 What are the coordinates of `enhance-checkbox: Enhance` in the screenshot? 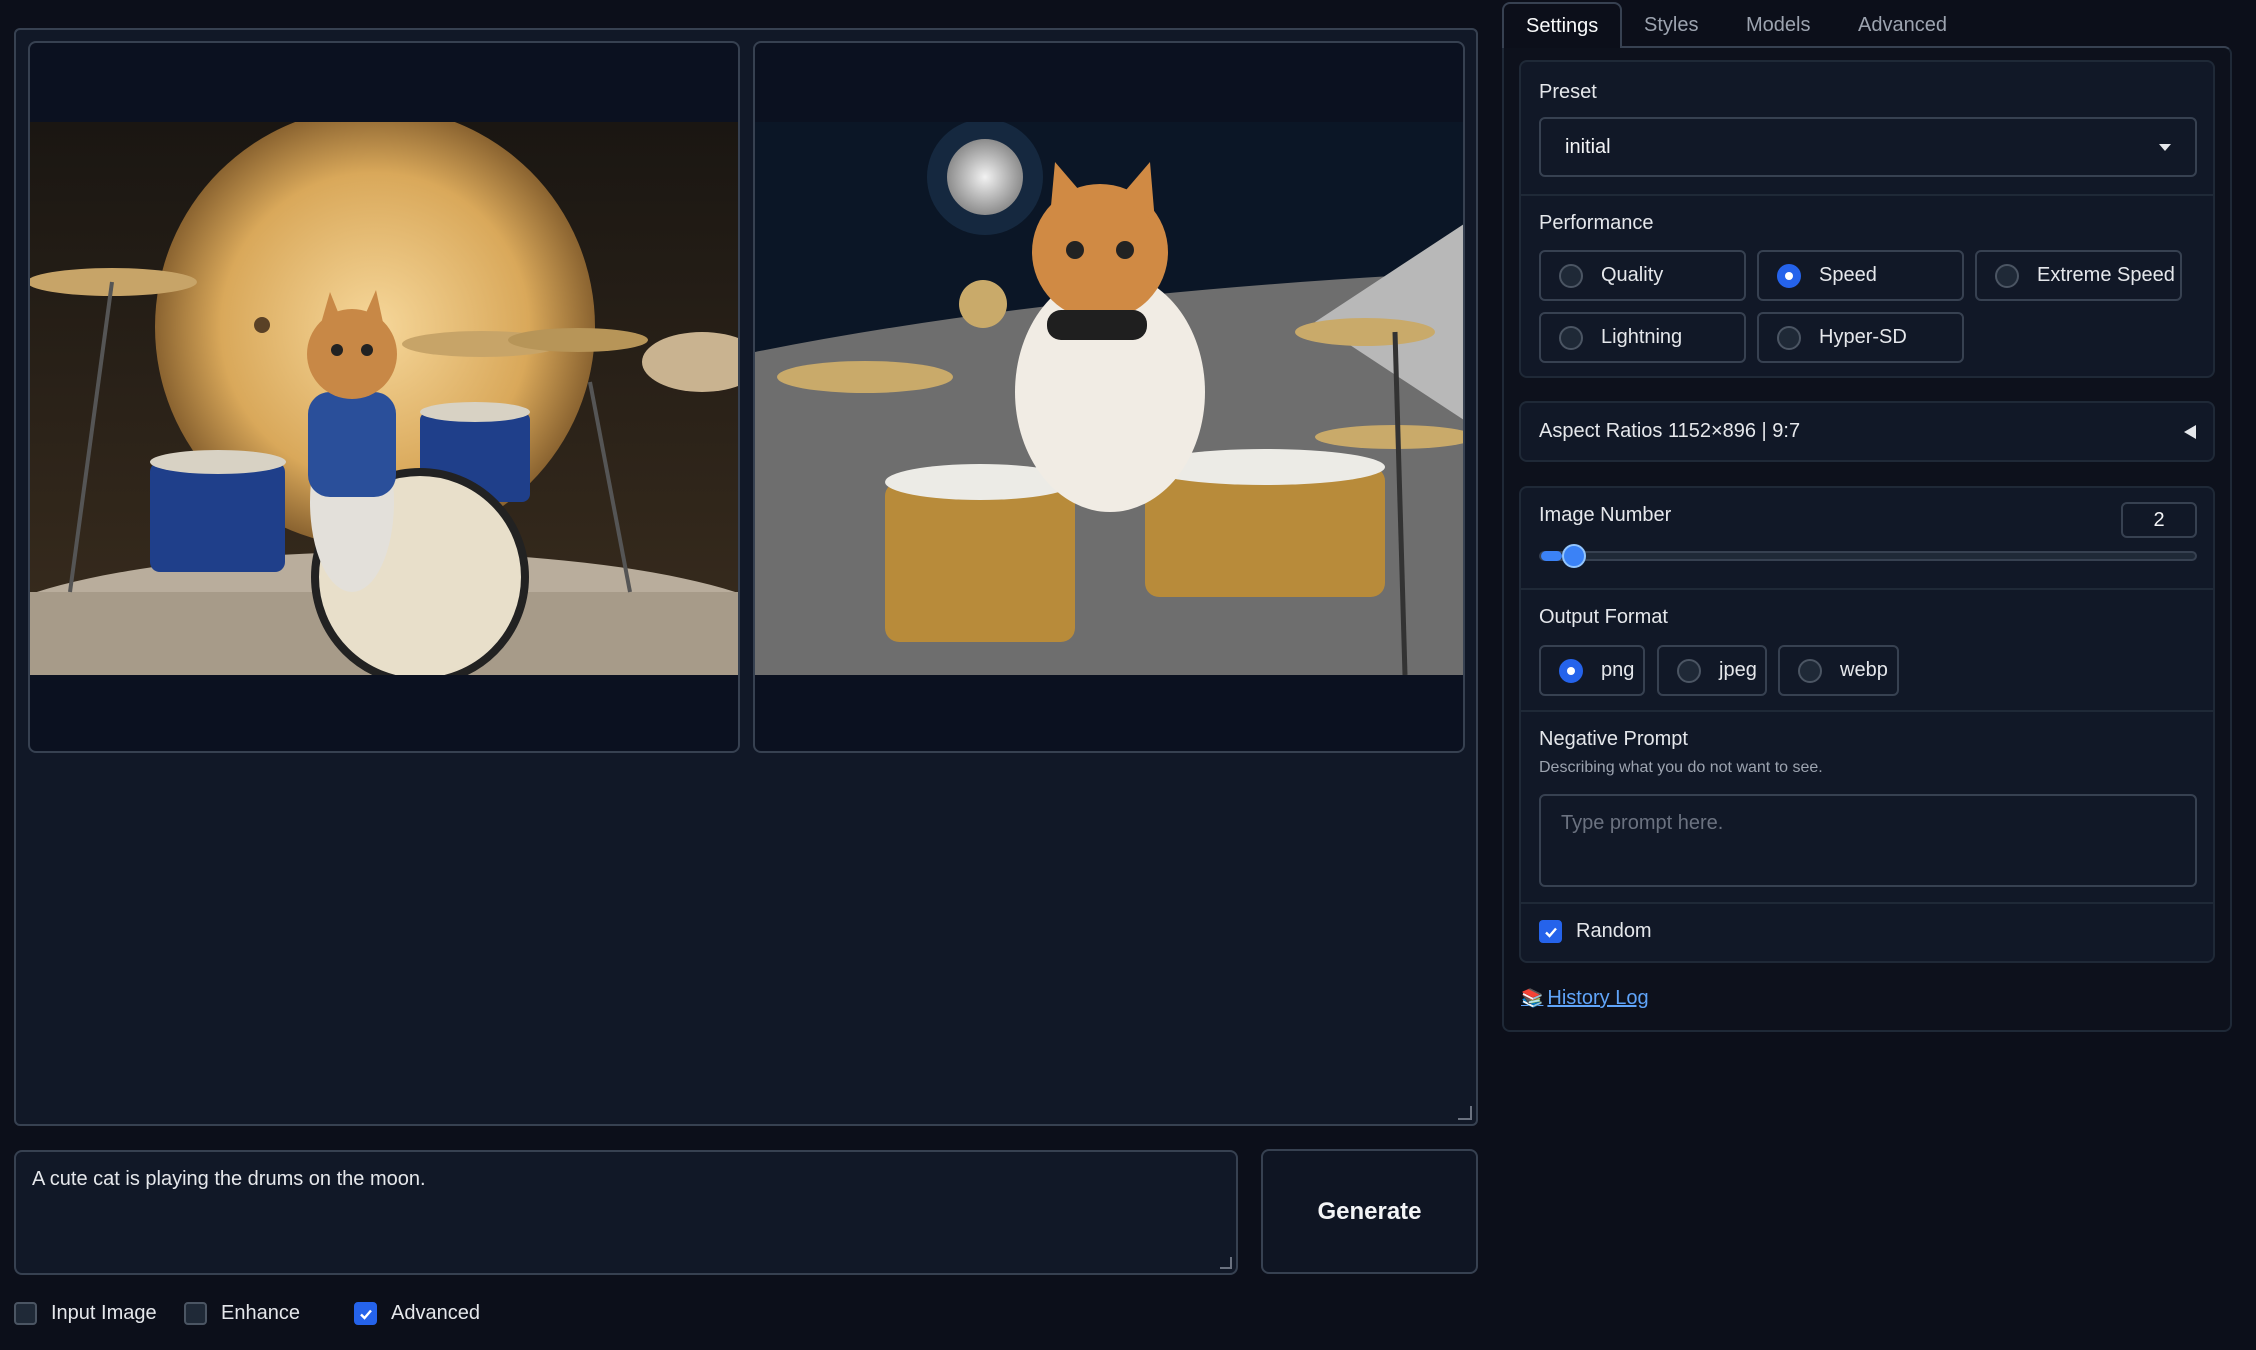 It's located at (242, 1313).